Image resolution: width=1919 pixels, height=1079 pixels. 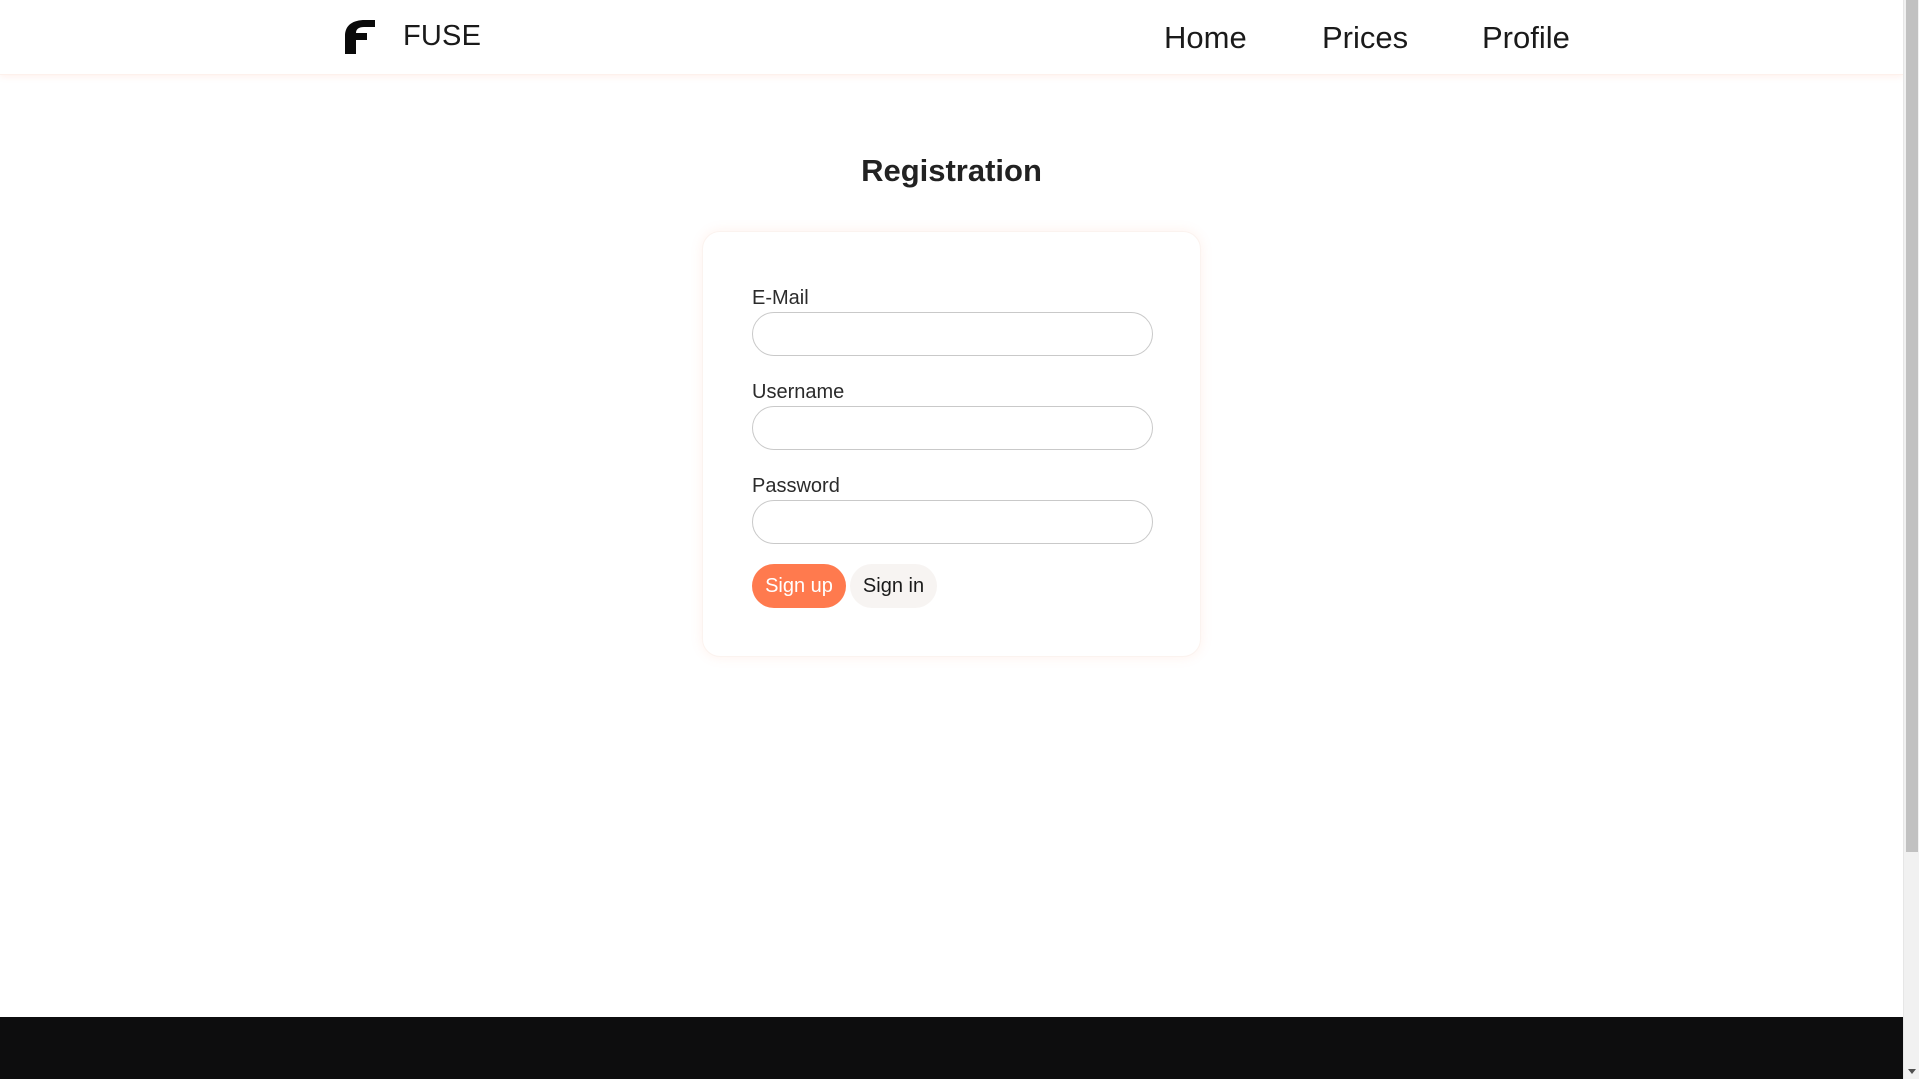 What do you see at coordinates (951, 1048) in the screenshot?
I see `page-footer` at bounding box center [951, 1048].